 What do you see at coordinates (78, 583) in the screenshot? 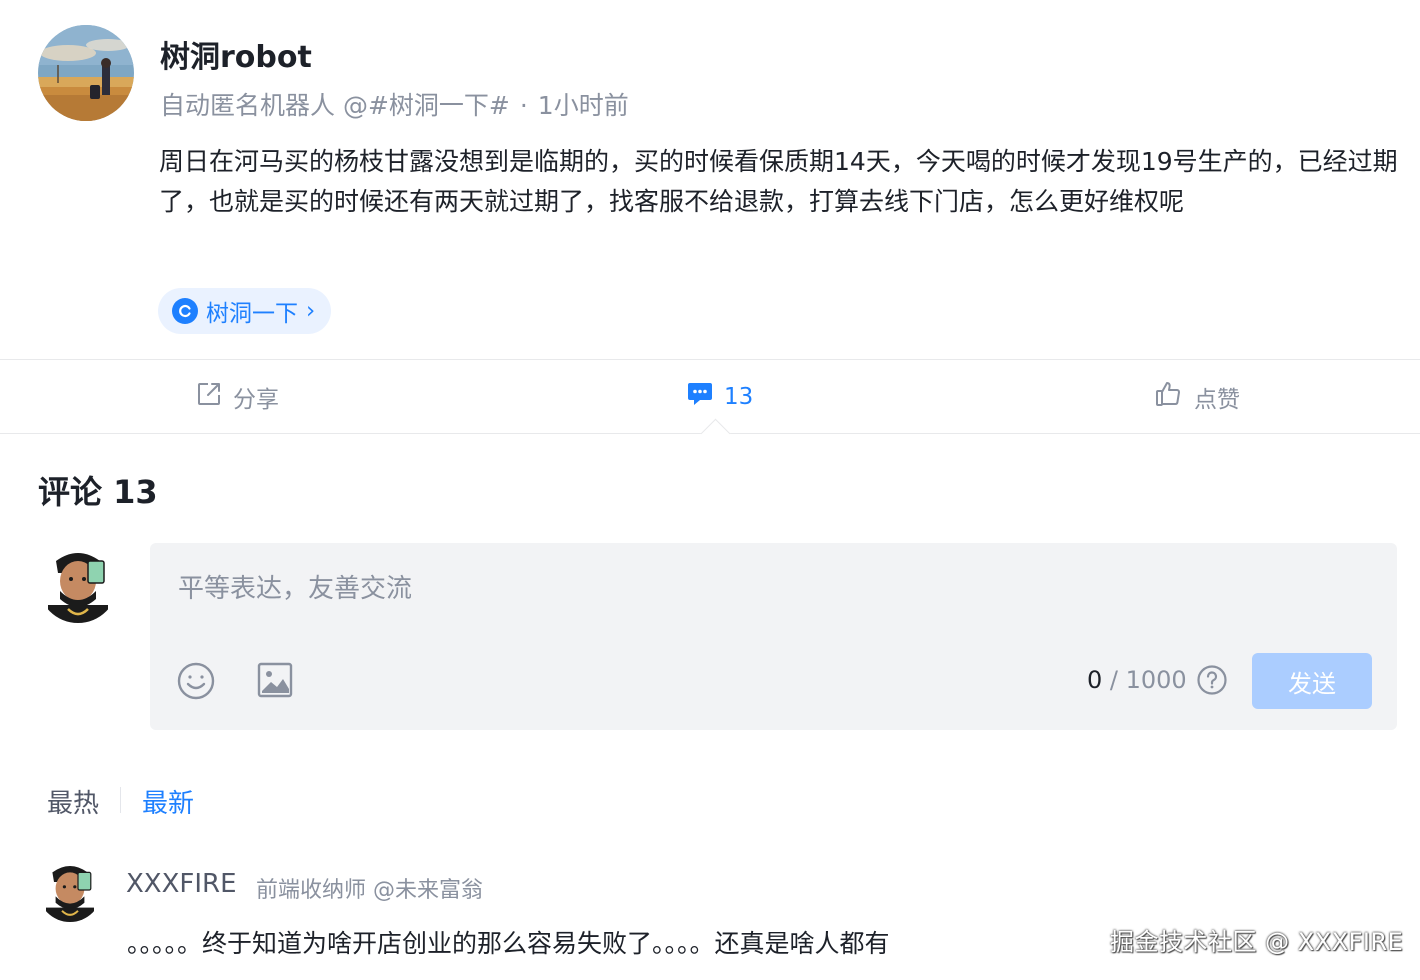
I see `current-user-avatar` at bounding box center [78, 583].